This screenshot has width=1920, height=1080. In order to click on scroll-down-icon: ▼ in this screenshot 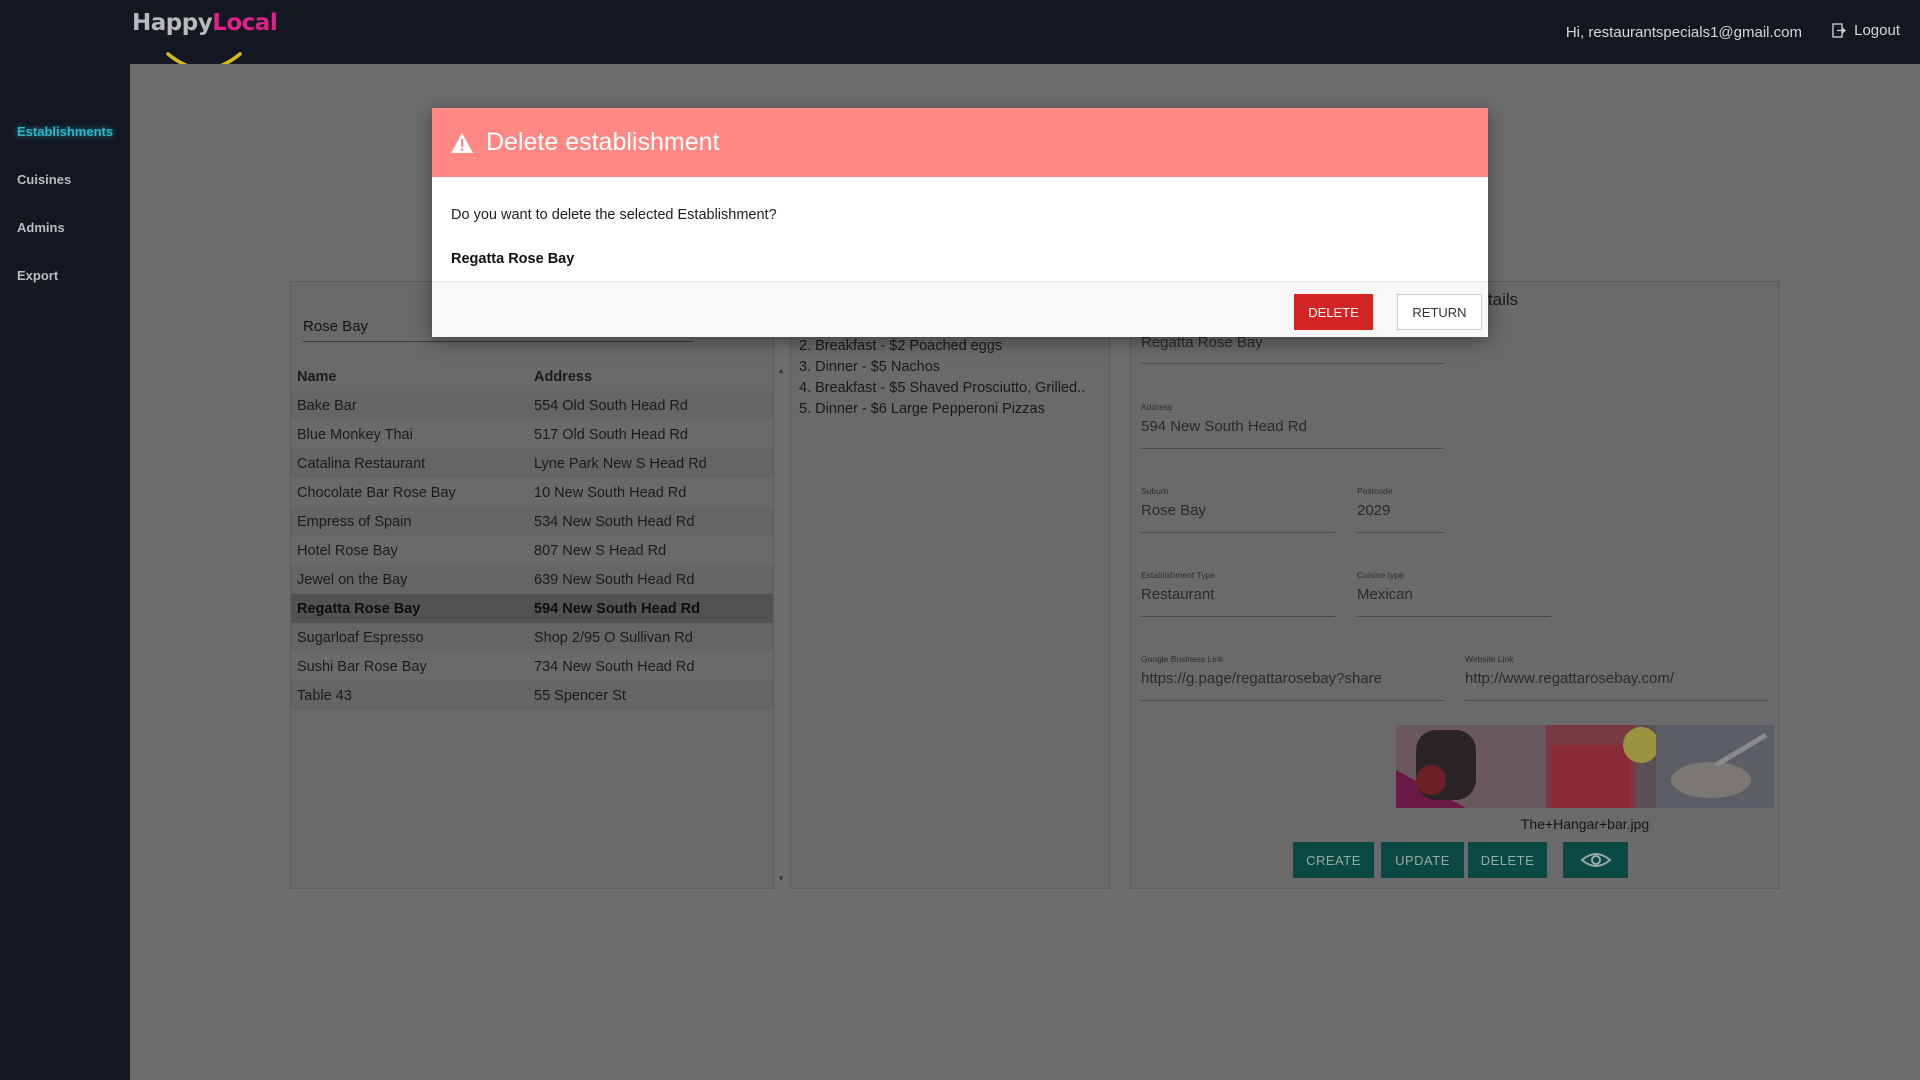, I will do `click(781, 878)`.